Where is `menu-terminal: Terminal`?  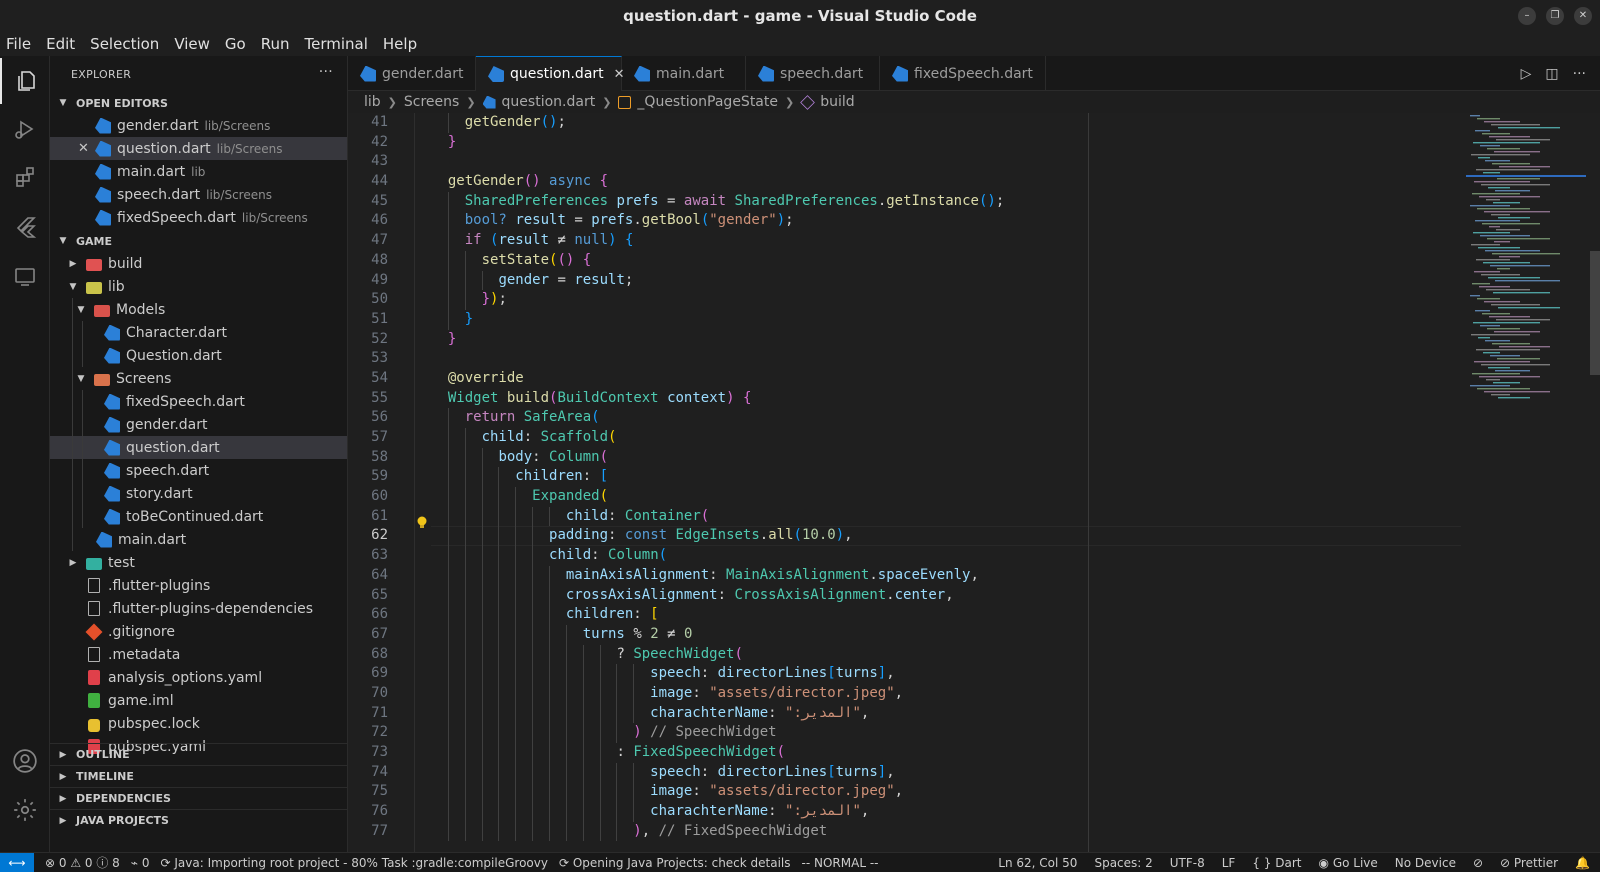 menu-terminal: Terminal is located at coordinates (336, 44).